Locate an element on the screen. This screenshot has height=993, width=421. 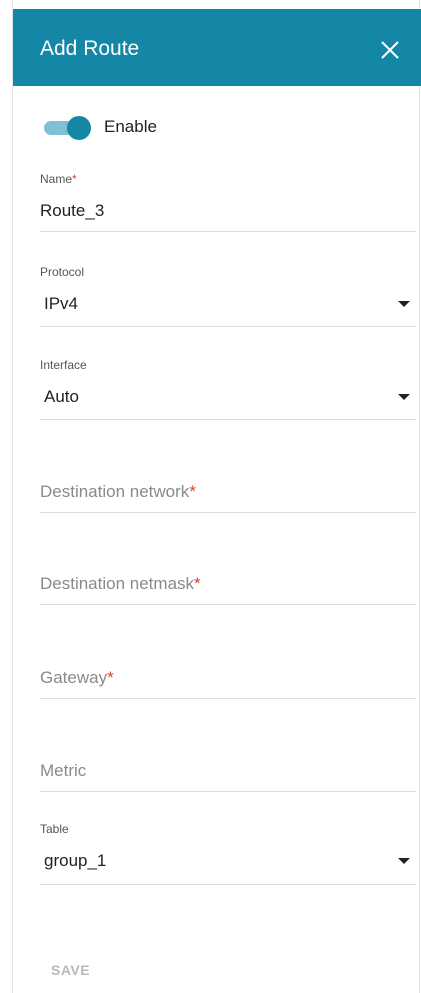
enable-toggle is located at coordinates (67, 128).